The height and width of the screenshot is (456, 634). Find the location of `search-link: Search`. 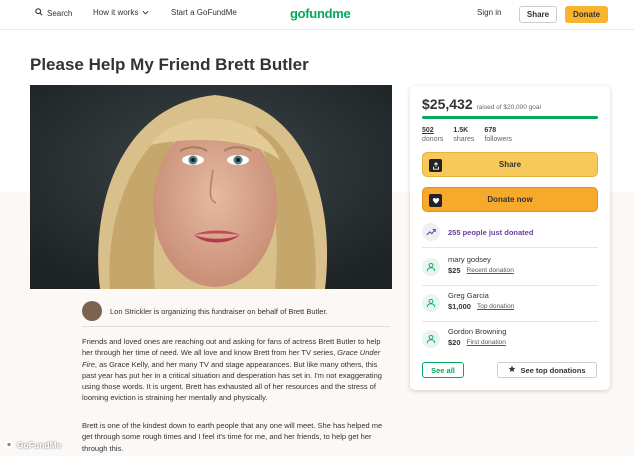

search-link: Search is located at coordinates (53, 13).